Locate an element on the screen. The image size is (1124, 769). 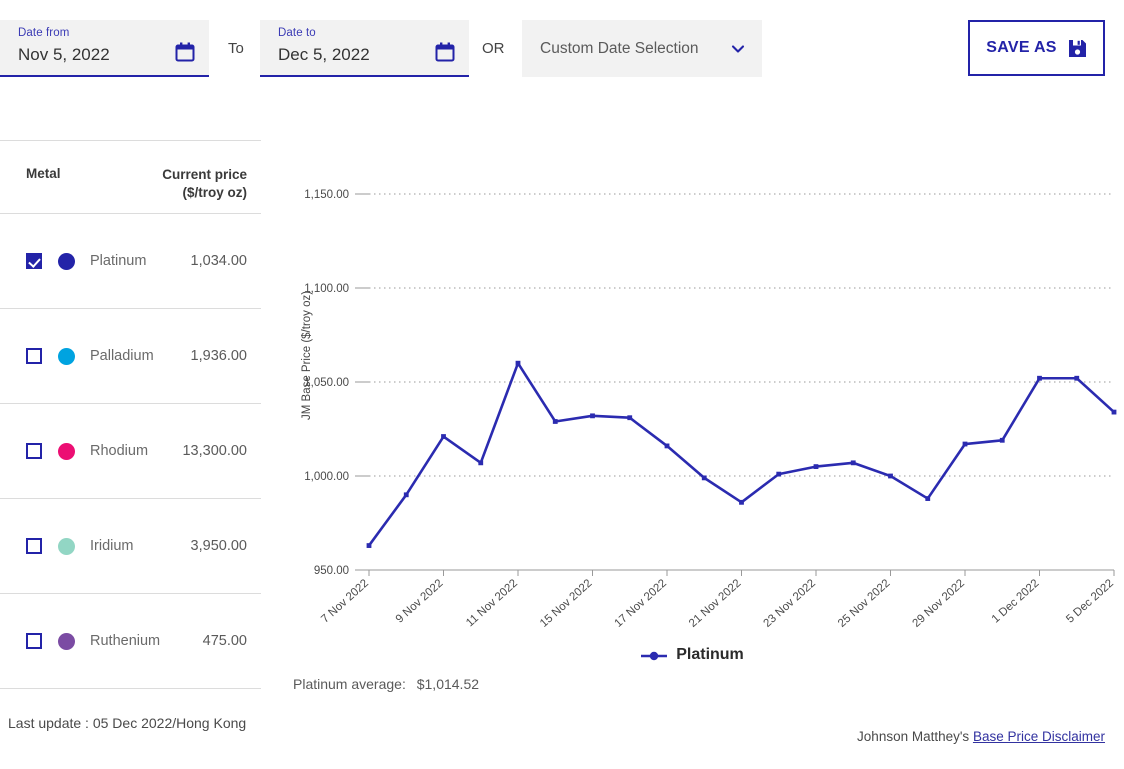
date-from-label: Date from is located at coordinates (44, 33).